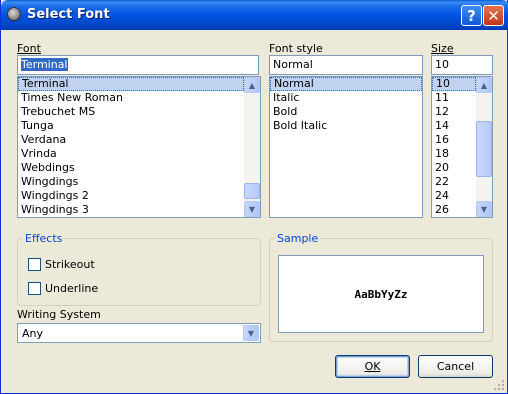  I want to click on underline-checkbox, so click(34, 288).